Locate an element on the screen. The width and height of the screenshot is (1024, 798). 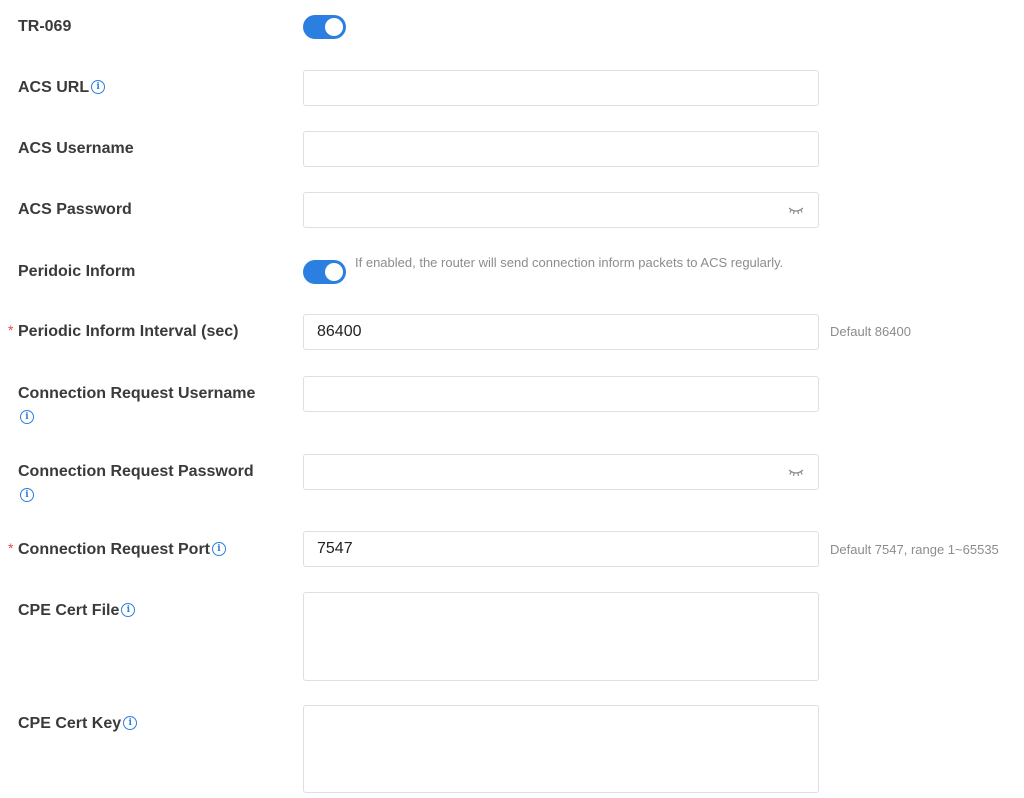
acs-url-label: ACS URL i is located at coordinates (148, 88).